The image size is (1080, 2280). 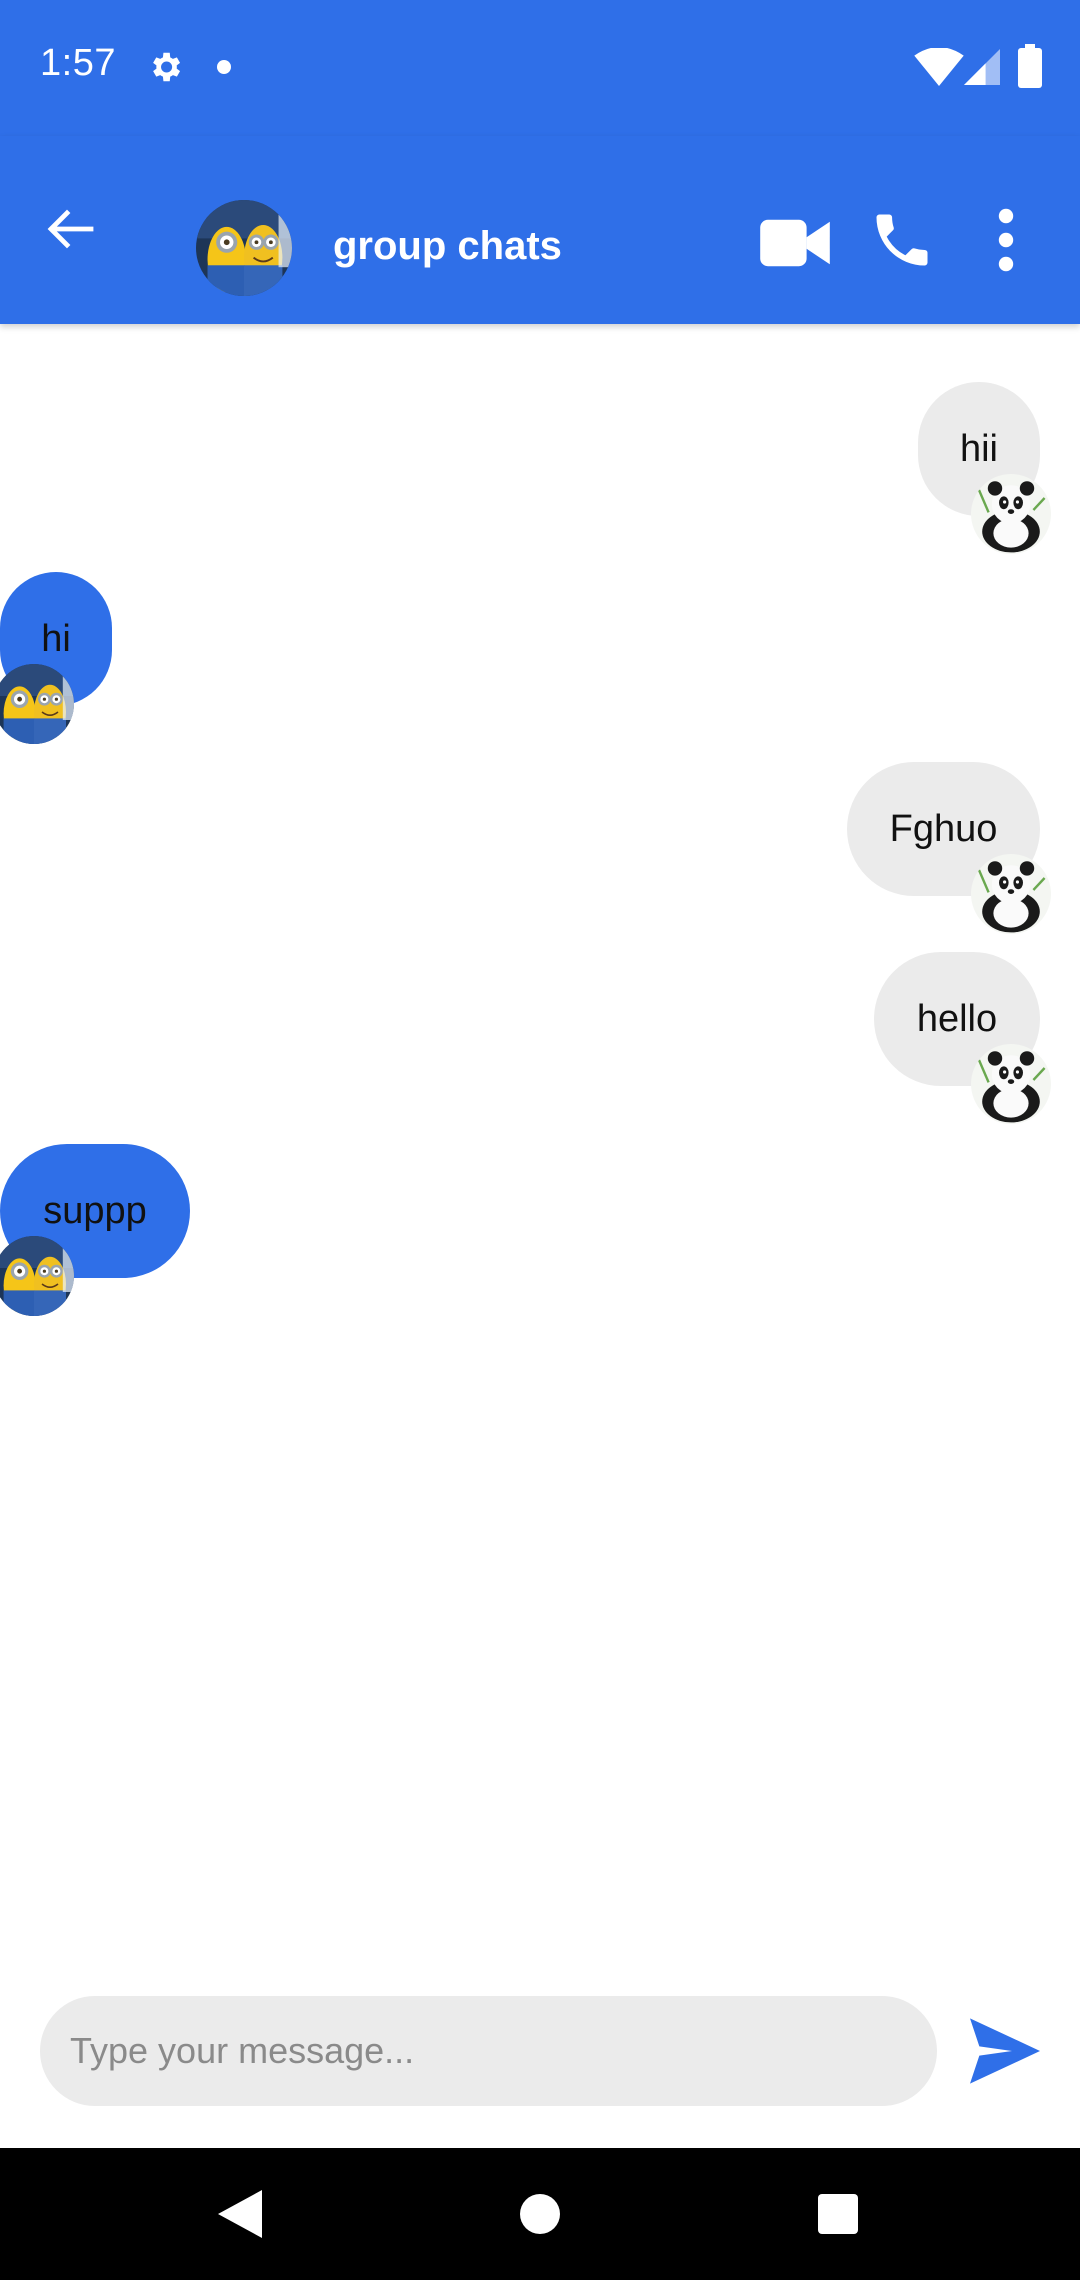 I want to click on status-time: 1:57, so click(x=78, y=63).